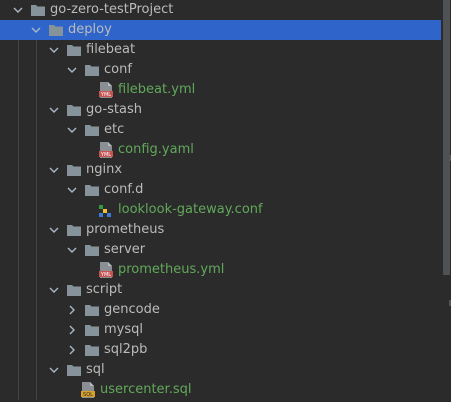 This screenshot has width=451, height=402. Describe the element at coordinates (220, 170) in the screenshot. I see `tree-folder-row: nginx` at that location.